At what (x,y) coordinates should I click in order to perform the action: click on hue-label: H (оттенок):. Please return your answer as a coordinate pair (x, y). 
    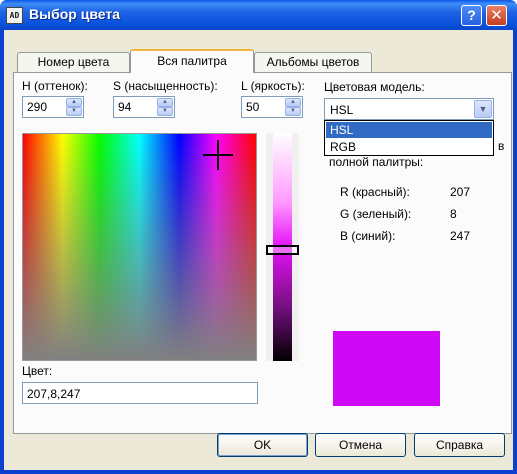
    Looking at the image, I should click on (55, 86).